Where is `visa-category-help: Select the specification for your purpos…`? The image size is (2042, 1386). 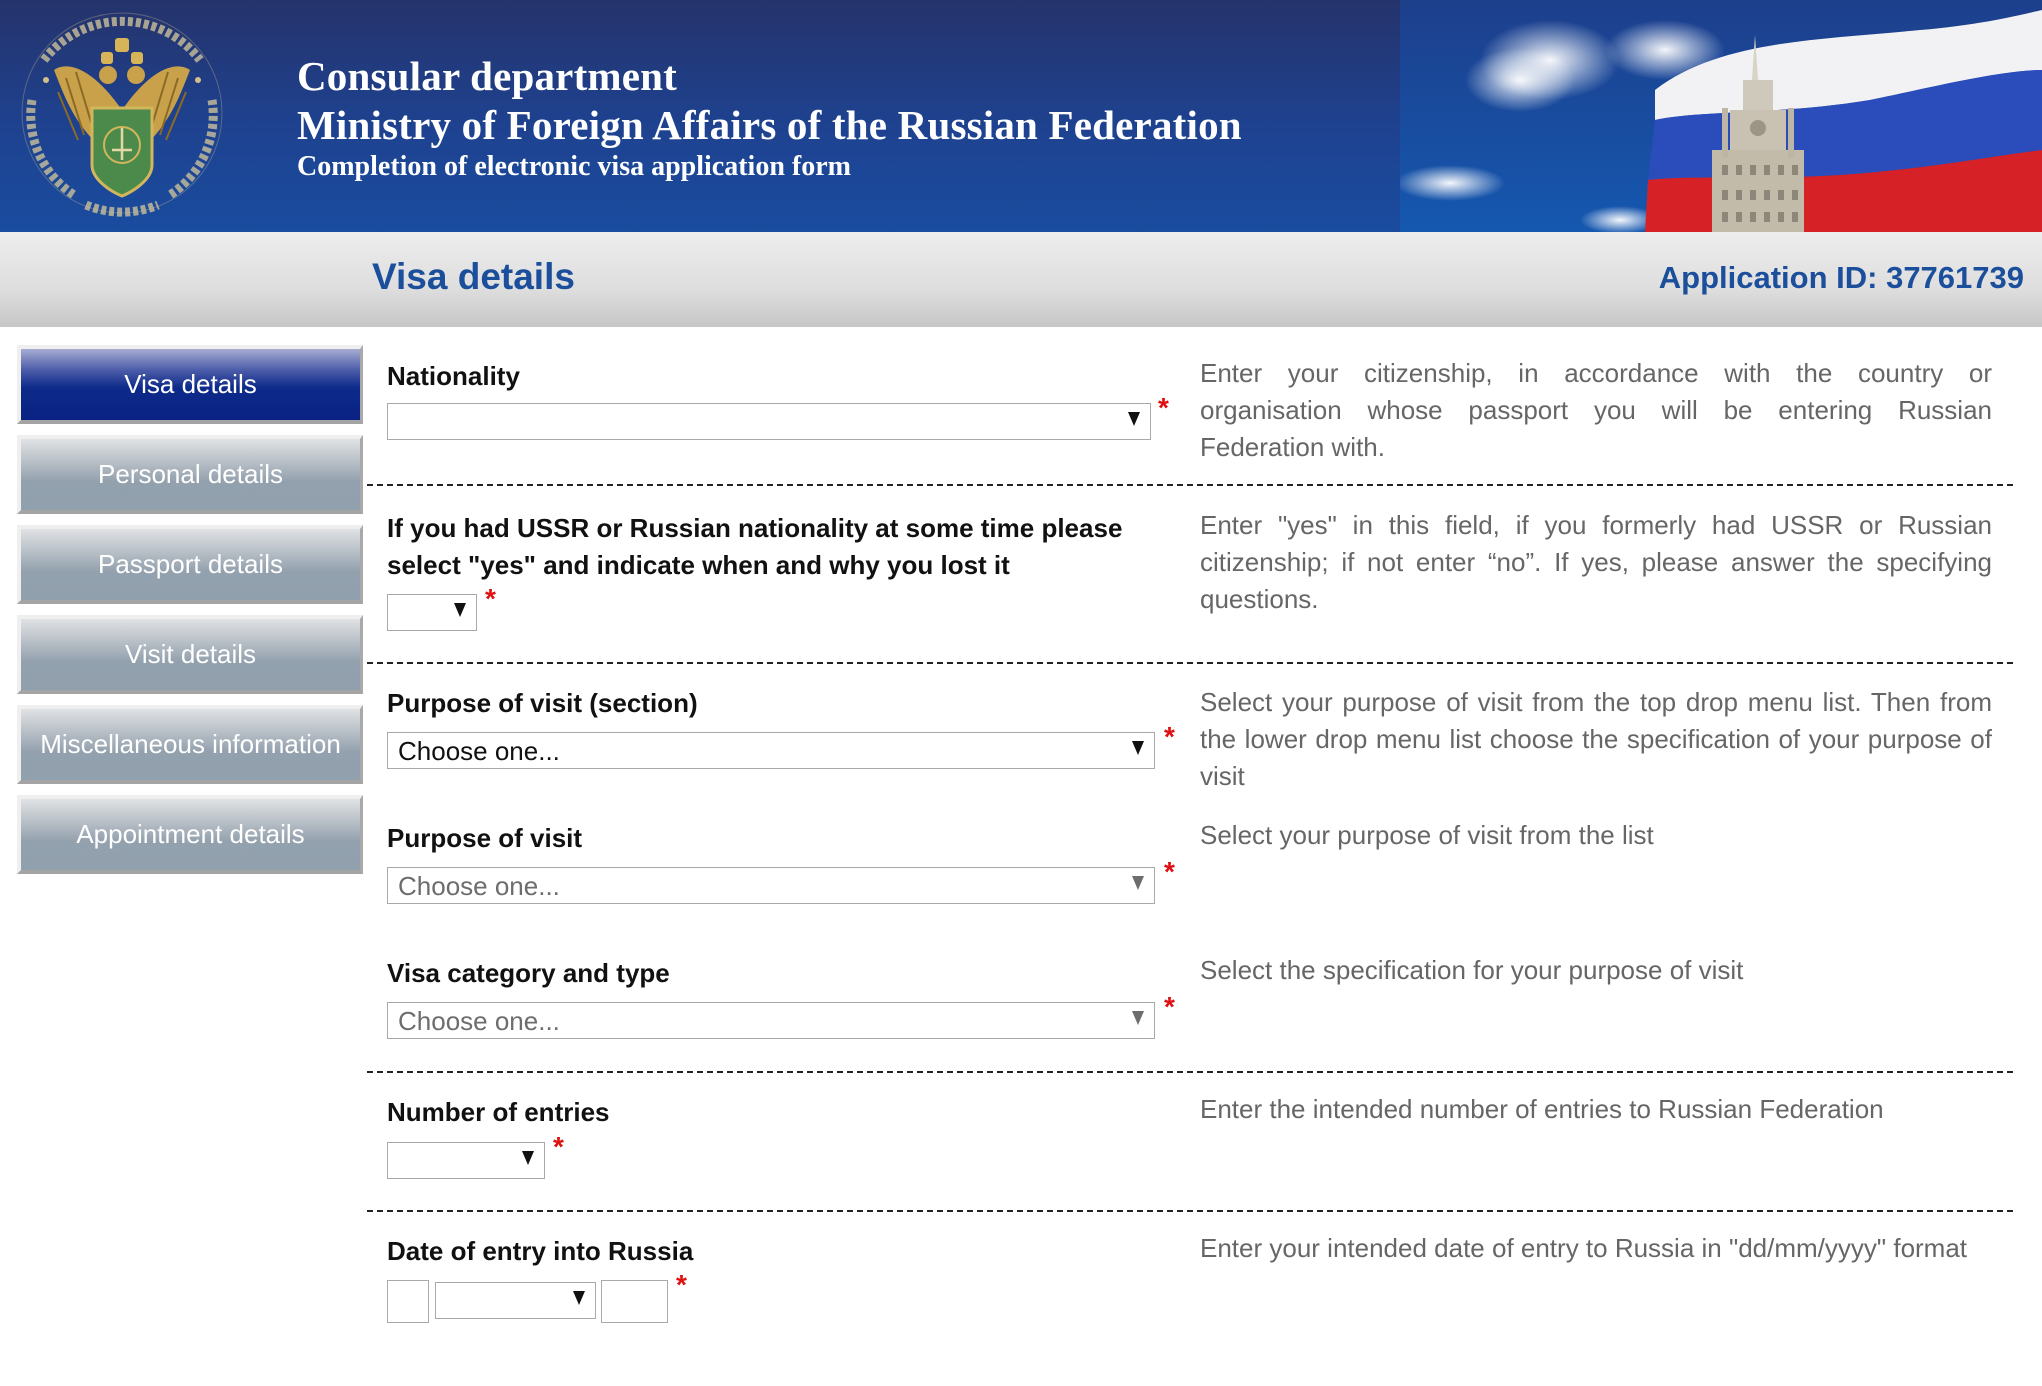
visa-category-help: Select the specification for your purpos… is located at coordinates (1472, 970).